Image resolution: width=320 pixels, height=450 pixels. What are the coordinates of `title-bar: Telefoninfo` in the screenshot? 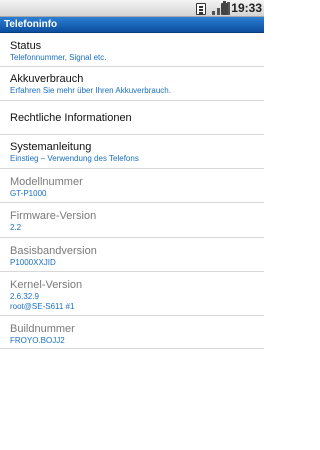 It's located at (132, 25).